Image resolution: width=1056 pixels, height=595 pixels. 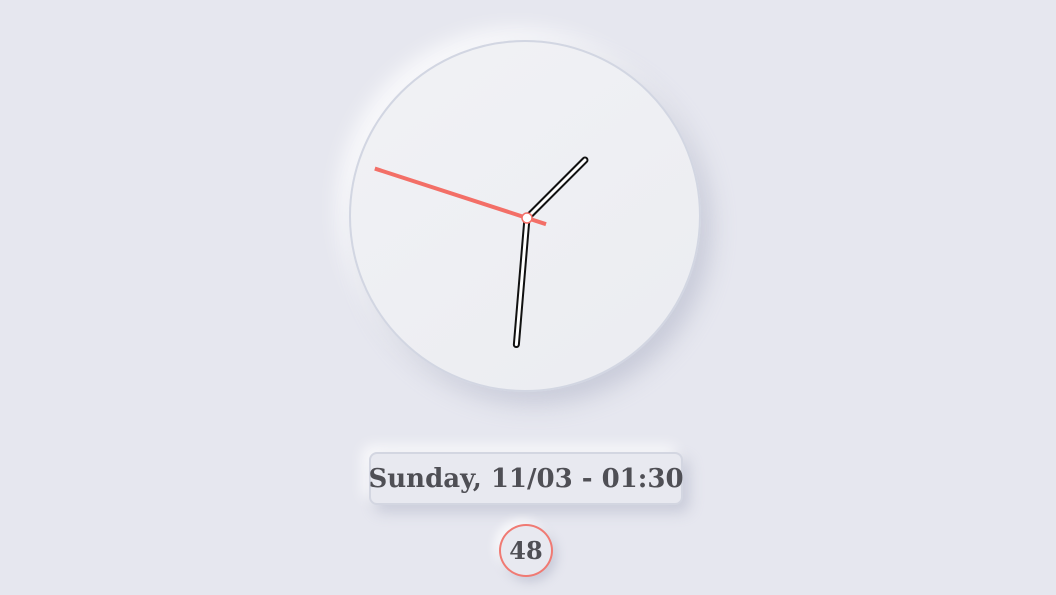 What do you see at coordinates (481, 252) in the screenshot?
I see `clock-hands` at bounding box center [481, 252].